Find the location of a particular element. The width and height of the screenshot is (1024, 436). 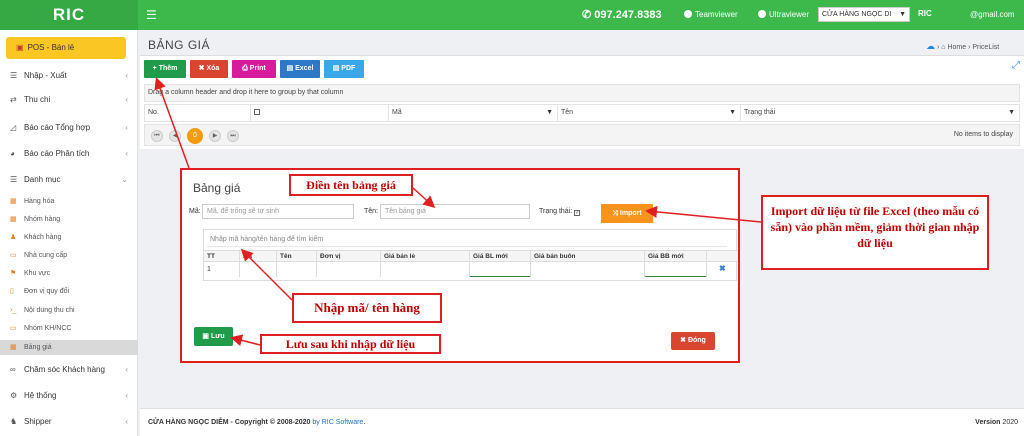

add-button: + Thêm is located at coordinates (165, 69).